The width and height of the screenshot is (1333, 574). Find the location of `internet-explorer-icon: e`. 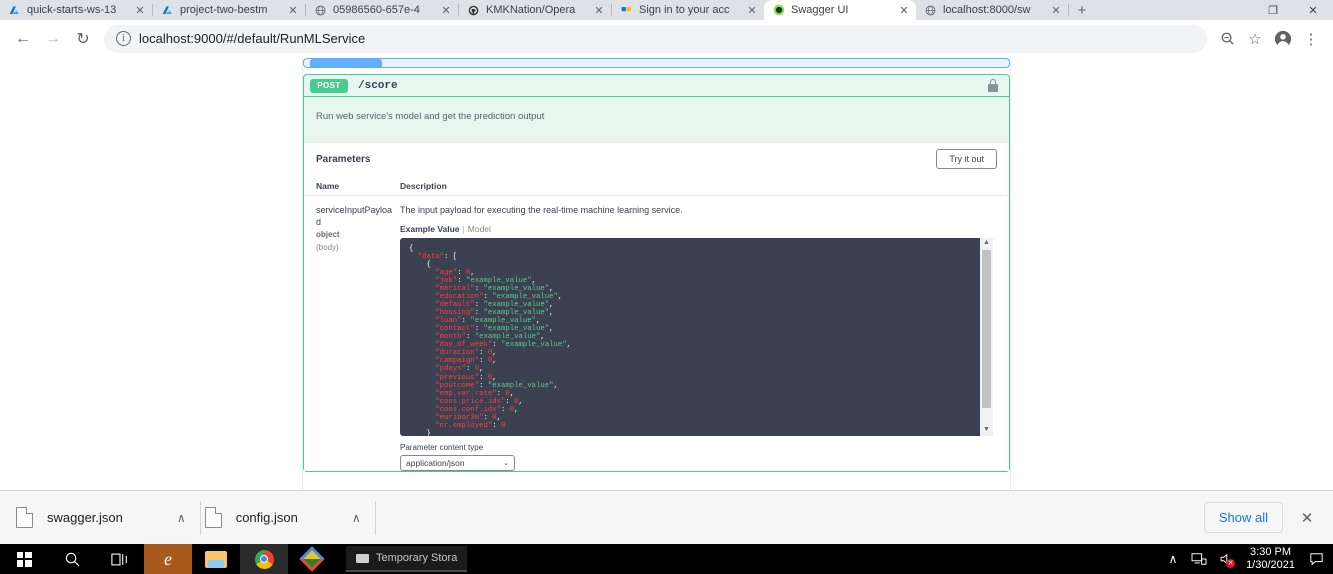

internet-explorer-icon: e is located at coordinates (168, 559).